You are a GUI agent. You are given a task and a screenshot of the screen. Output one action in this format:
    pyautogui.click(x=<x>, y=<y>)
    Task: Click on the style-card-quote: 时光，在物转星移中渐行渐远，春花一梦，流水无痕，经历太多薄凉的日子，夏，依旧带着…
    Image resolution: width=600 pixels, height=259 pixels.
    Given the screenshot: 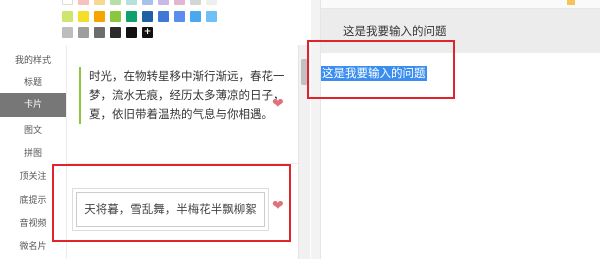 What is the action you would take?
    pyautogui.click(x=182, y=95)
    